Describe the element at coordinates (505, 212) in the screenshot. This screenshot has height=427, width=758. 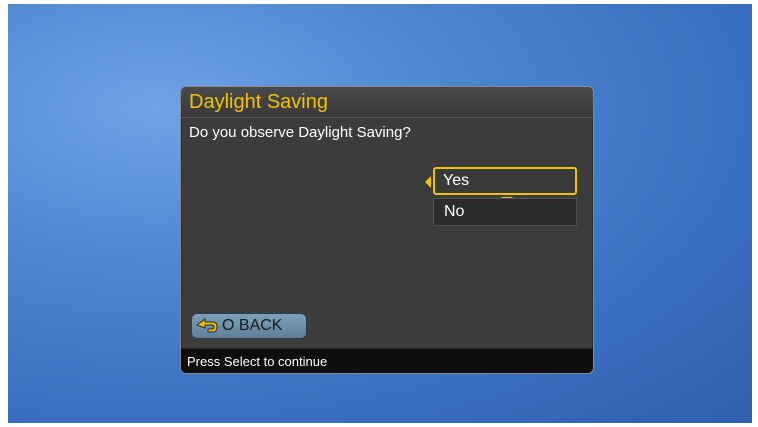
I see `option-no: No` at that location.